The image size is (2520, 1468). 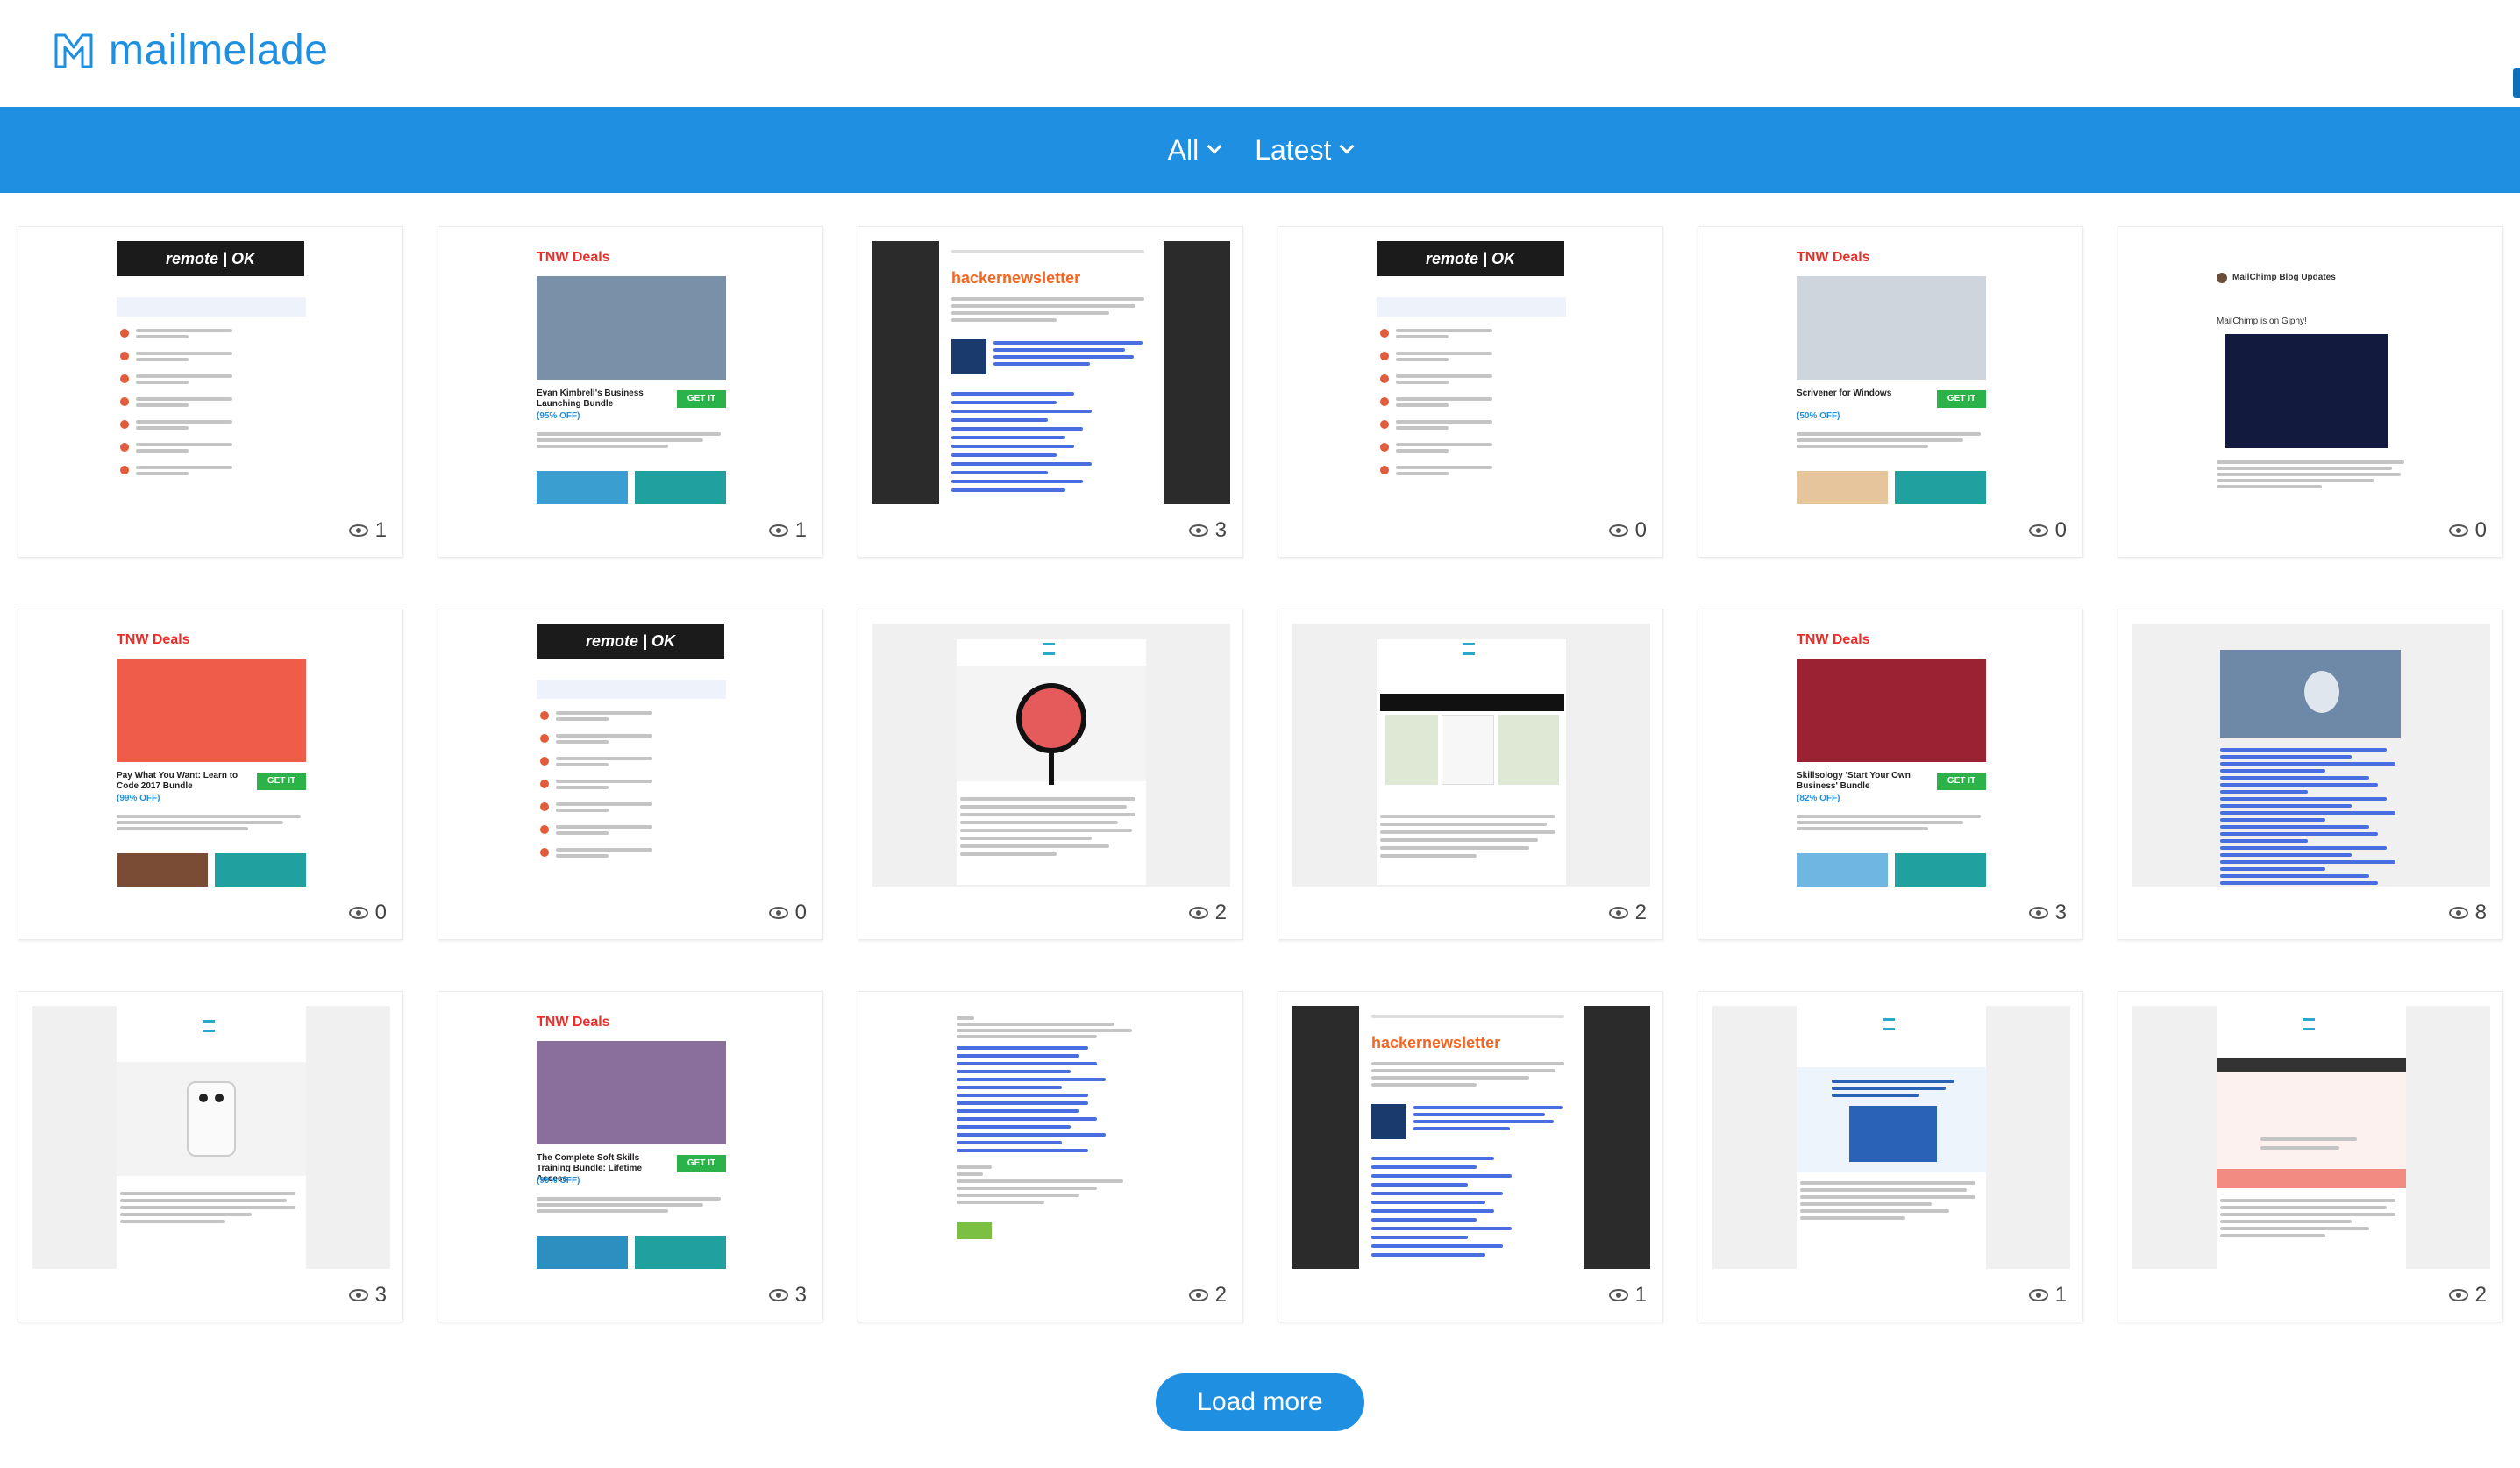 I want to click on email-card: hackernewsletter 1, so click(x=1470, y=1156).